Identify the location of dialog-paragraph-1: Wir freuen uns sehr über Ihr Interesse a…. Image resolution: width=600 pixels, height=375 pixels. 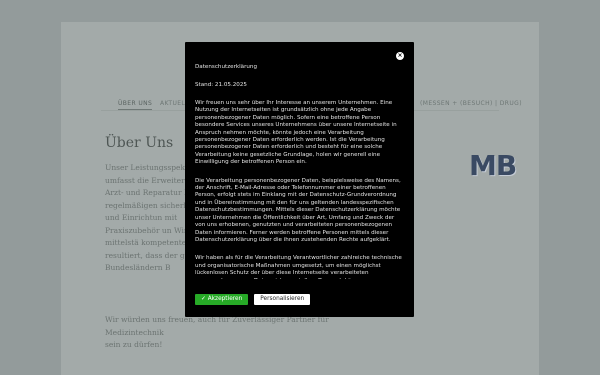
(296, 133).